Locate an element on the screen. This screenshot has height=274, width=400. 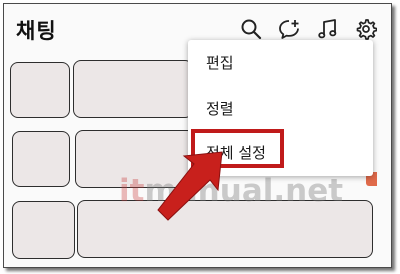
menu-item-all-settings: 전체 설정 is located at coordinates (280, 153).